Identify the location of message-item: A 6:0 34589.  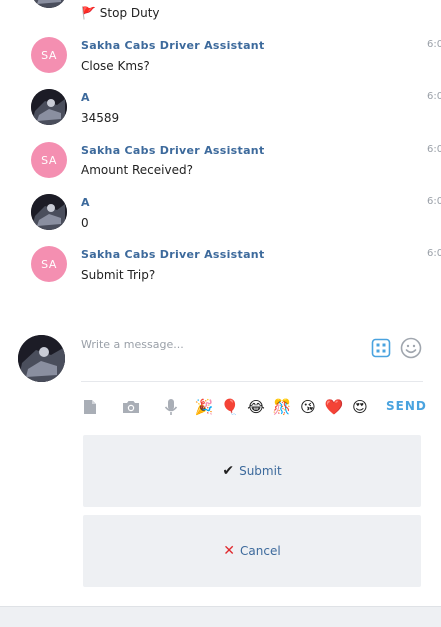
(220, 115).